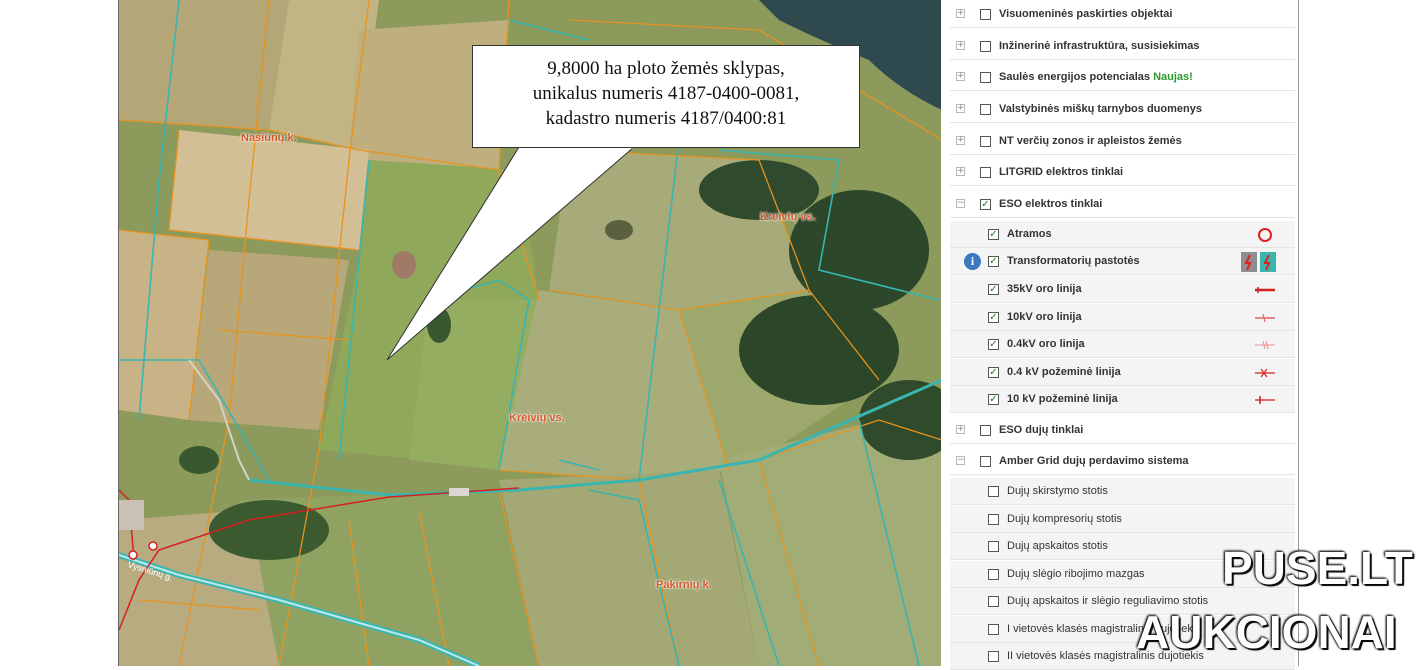 Image resolution: width=1416 pixels, height=670 pixels. I want to click on callout-line: unikalus numeris 4187-0400-0081,, so click(666, 93).